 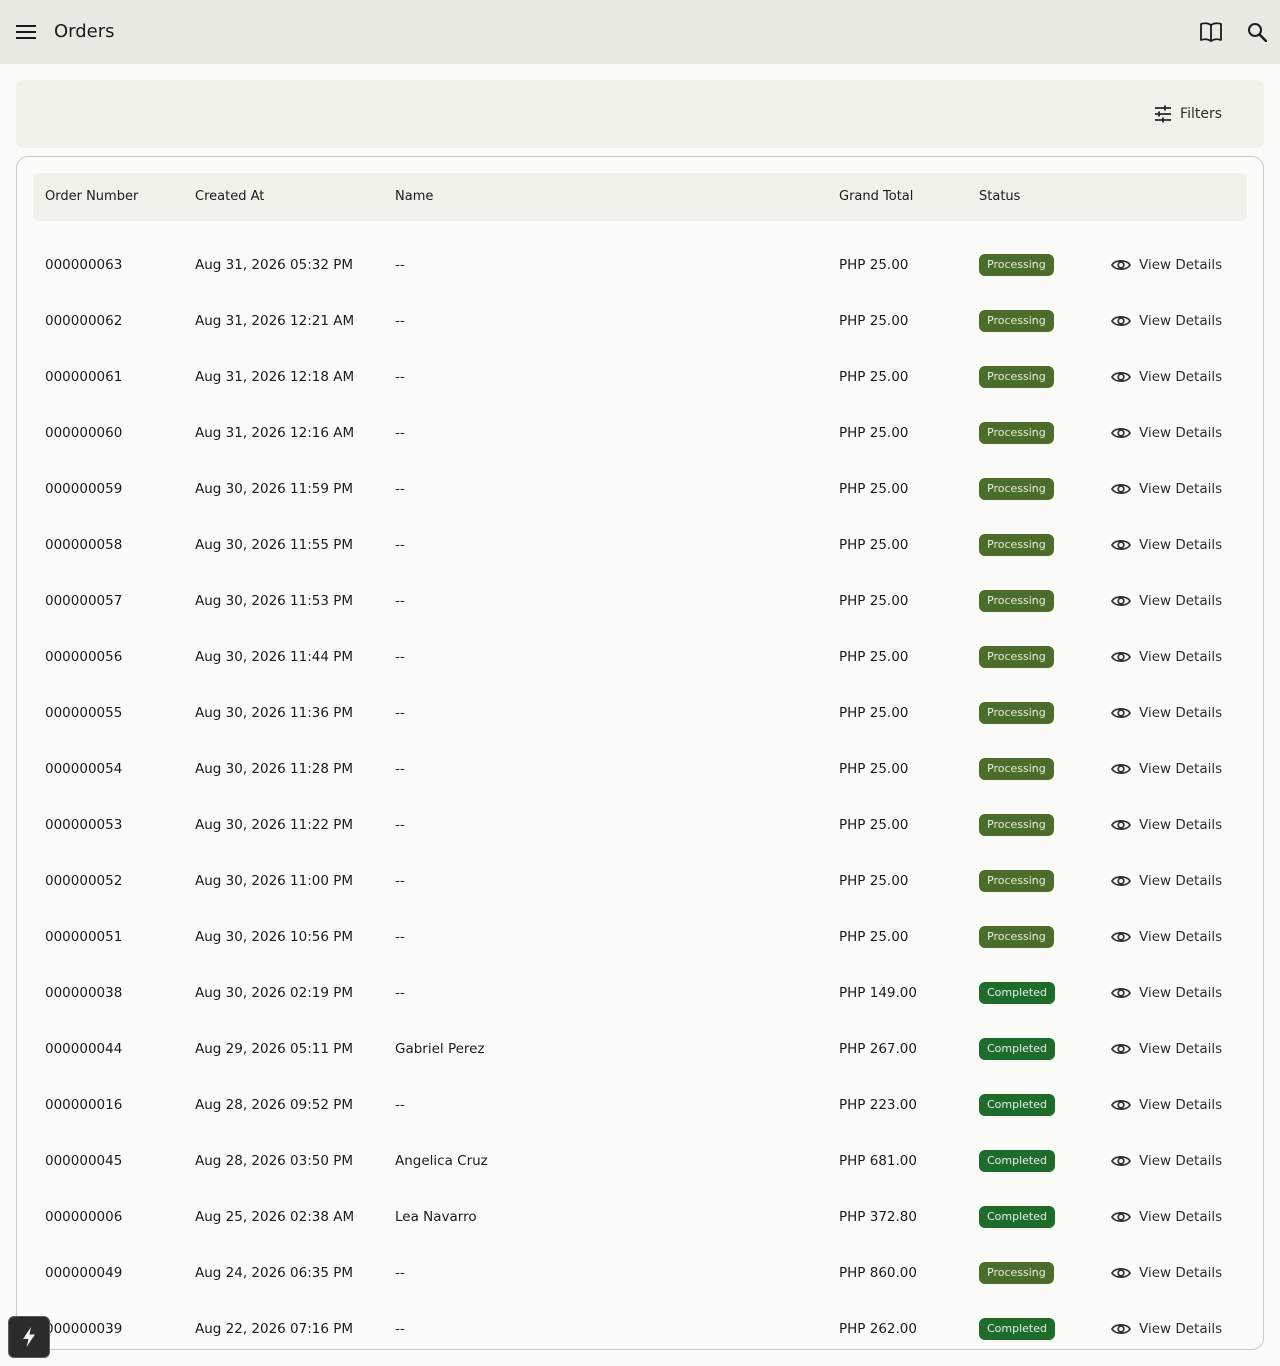 What do you see at coordinates (84, 1217) in the screenshot?
I see `order-number-cell: 000000006` at bounding box center [84, 1217].